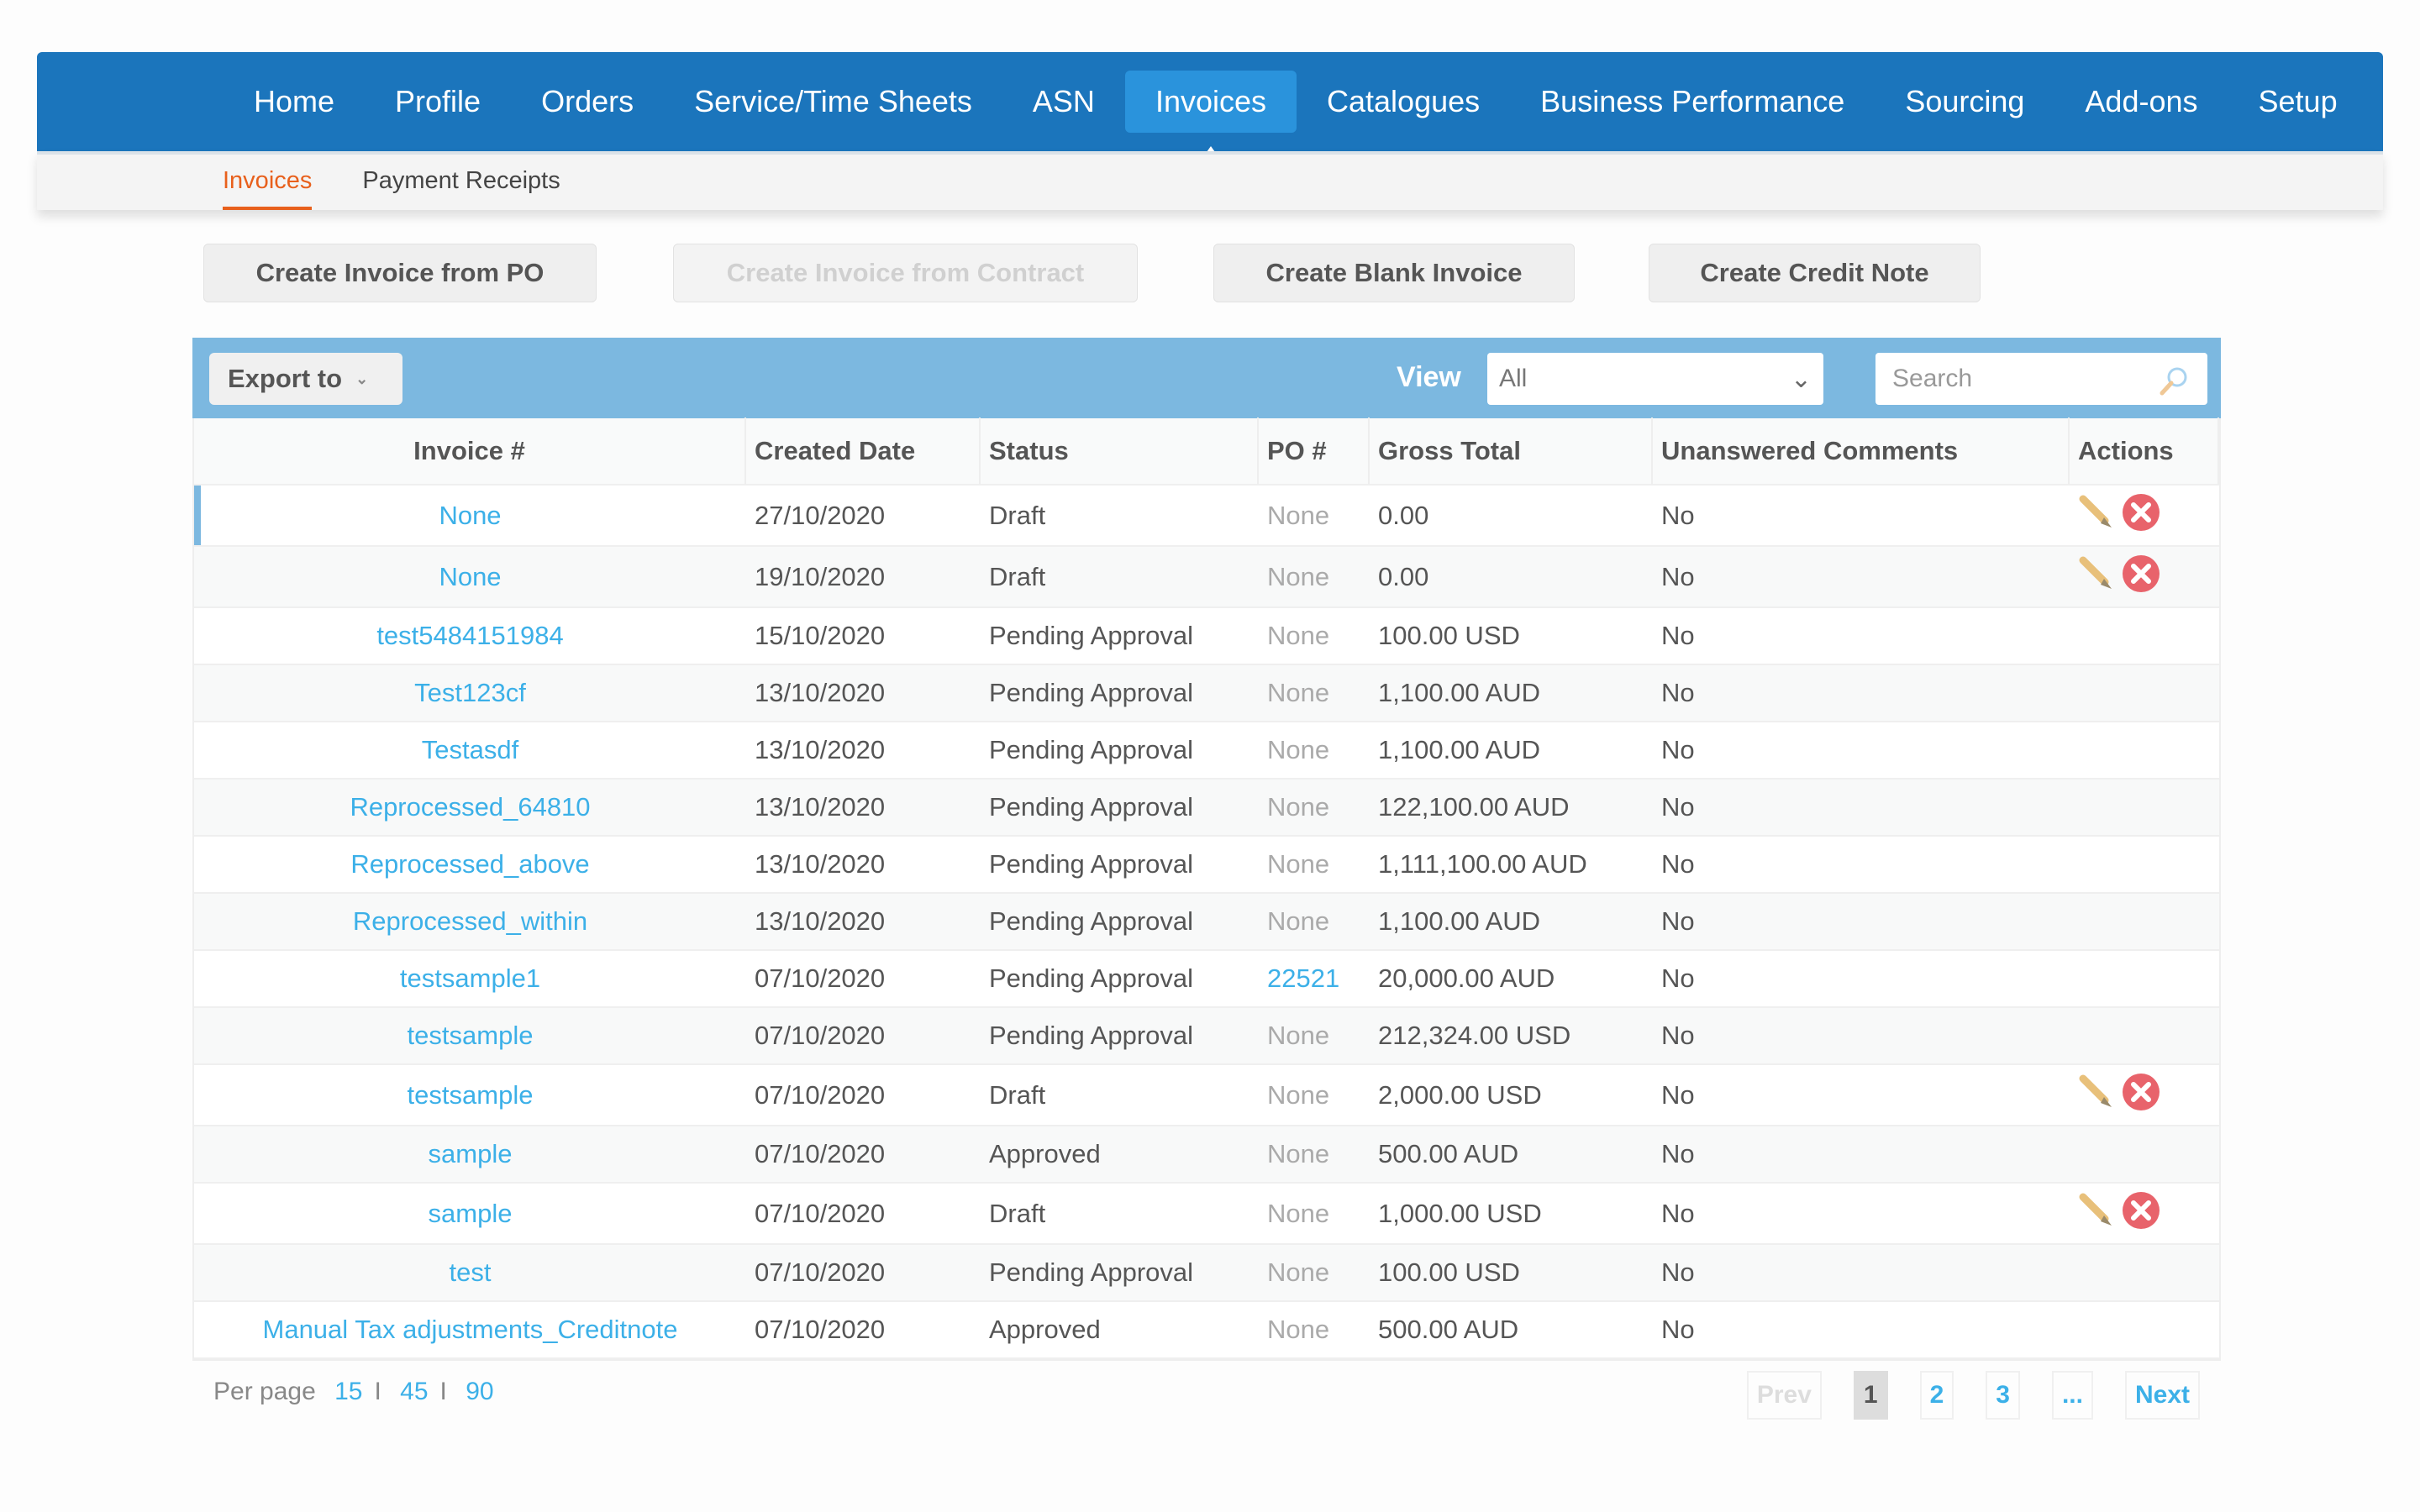 Image resolution: width=2420 pixels, height=1512 pixels. I want to click on nav-sourcing: Sourcing, so click(1965, 102).